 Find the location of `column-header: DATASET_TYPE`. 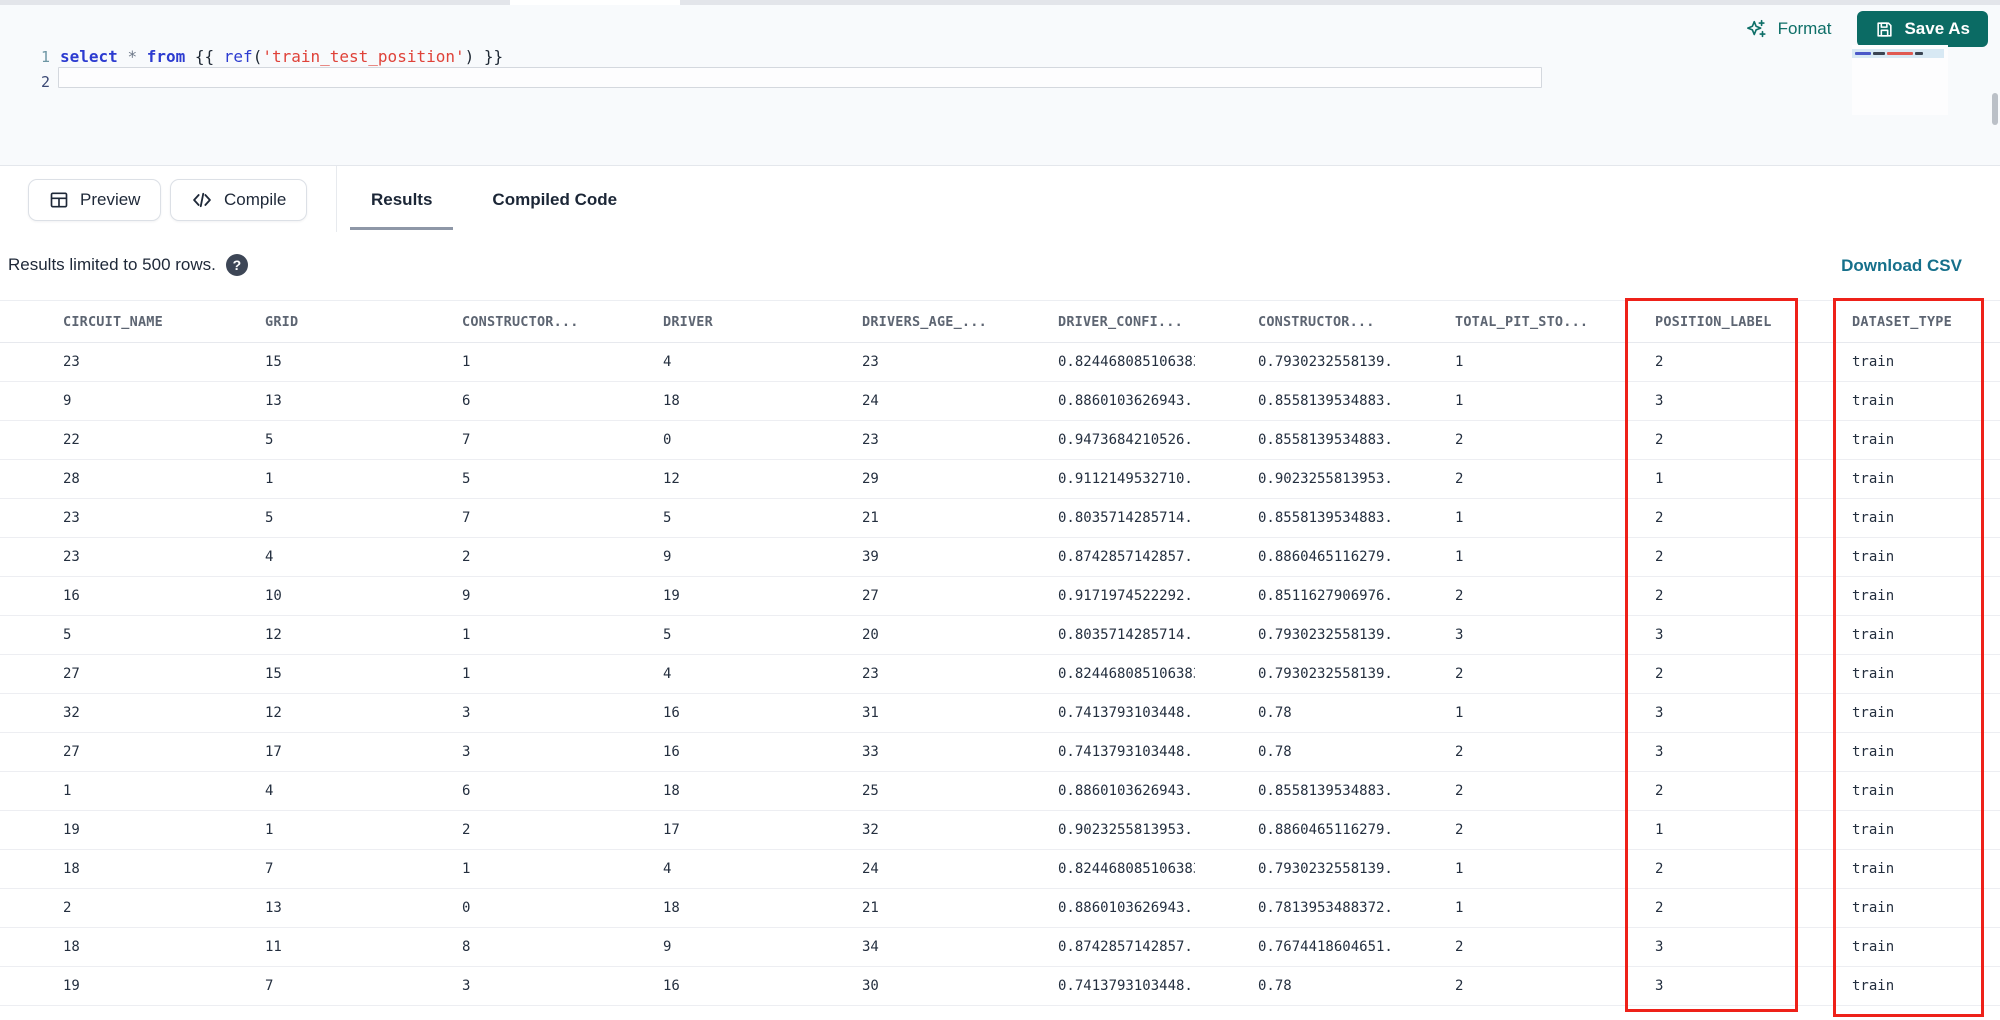

column-header: DATASET_TYPE is located at coordinates (1894, 322).